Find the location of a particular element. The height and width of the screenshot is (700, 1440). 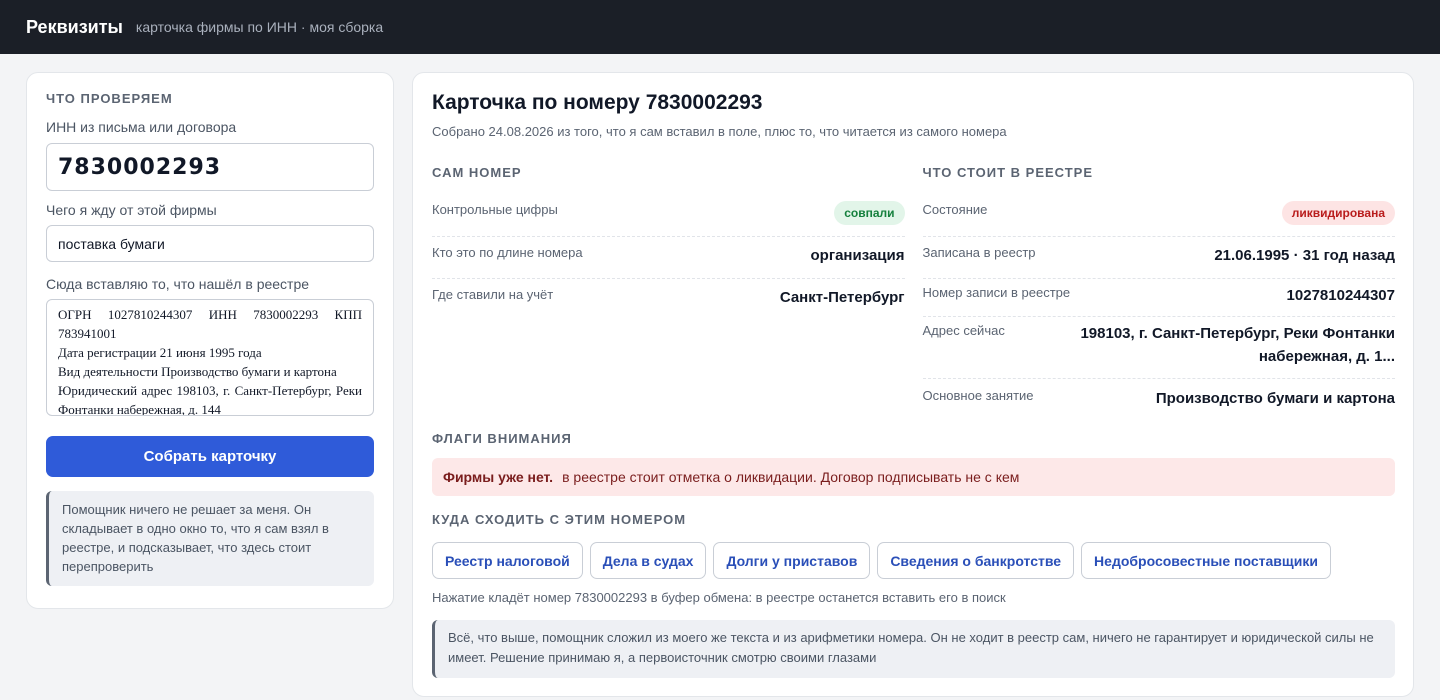

paste-label: Сюда вставляю то, что нашёл в реестре is located at coordinates (178, 284).